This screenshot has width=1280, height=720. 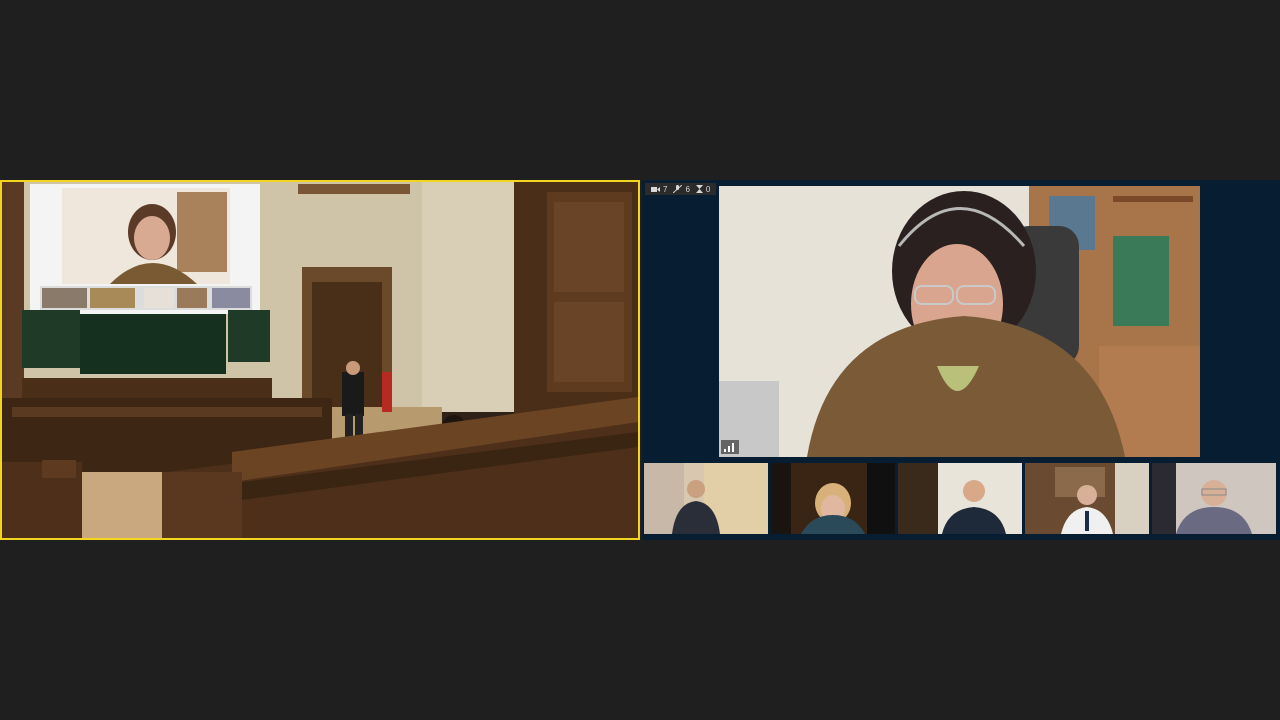 I want to click on waiting-count: 0, so click(x=708, y=189).